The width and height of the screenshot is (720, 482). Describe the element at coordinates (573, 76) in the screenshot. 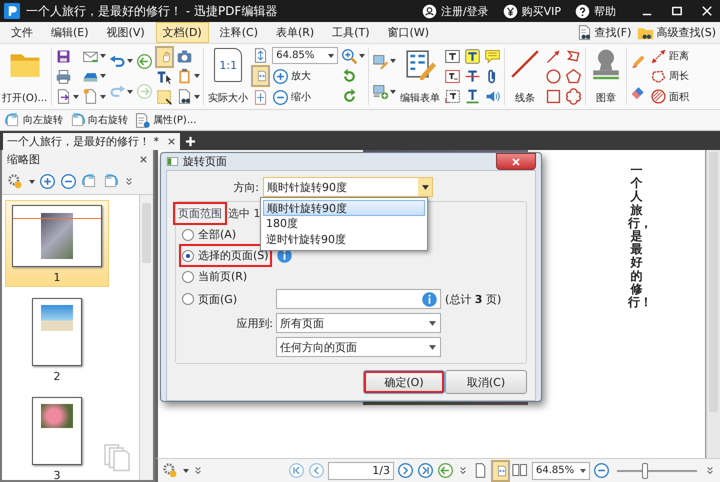

I see `pentagon-icon` at that location.